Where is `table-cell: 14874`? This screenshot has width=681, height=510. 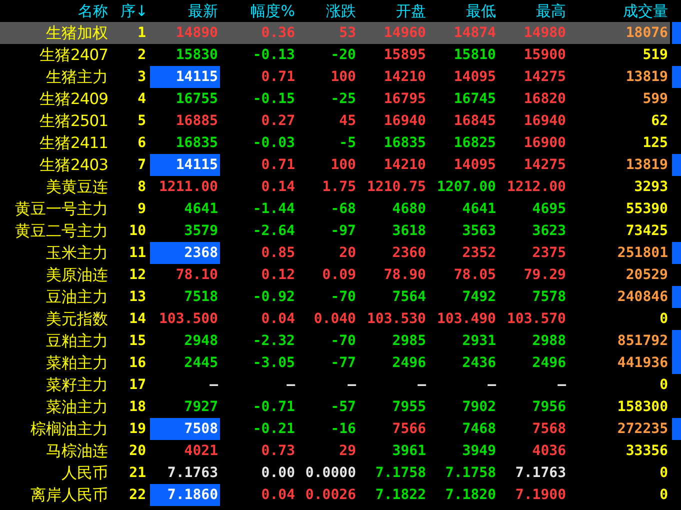
table-cell: 14874 is located at coordinates (463, 33).